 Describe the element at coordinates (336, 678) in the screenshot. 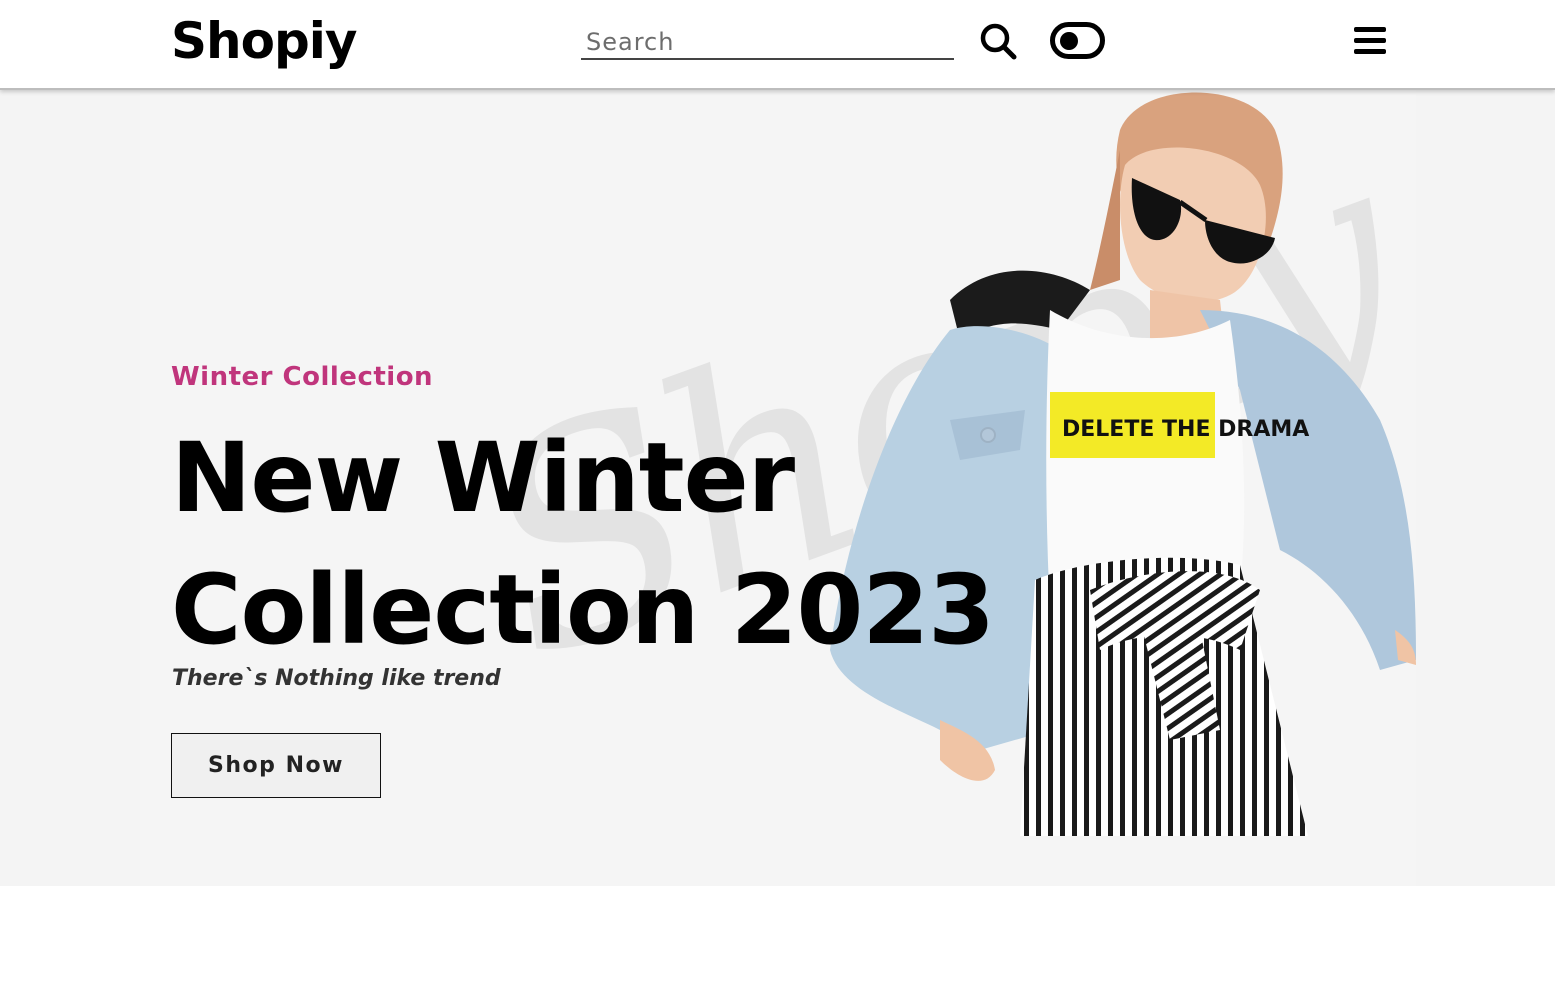

I see `hero-tagline: There`s Nothing like trend` at that location.